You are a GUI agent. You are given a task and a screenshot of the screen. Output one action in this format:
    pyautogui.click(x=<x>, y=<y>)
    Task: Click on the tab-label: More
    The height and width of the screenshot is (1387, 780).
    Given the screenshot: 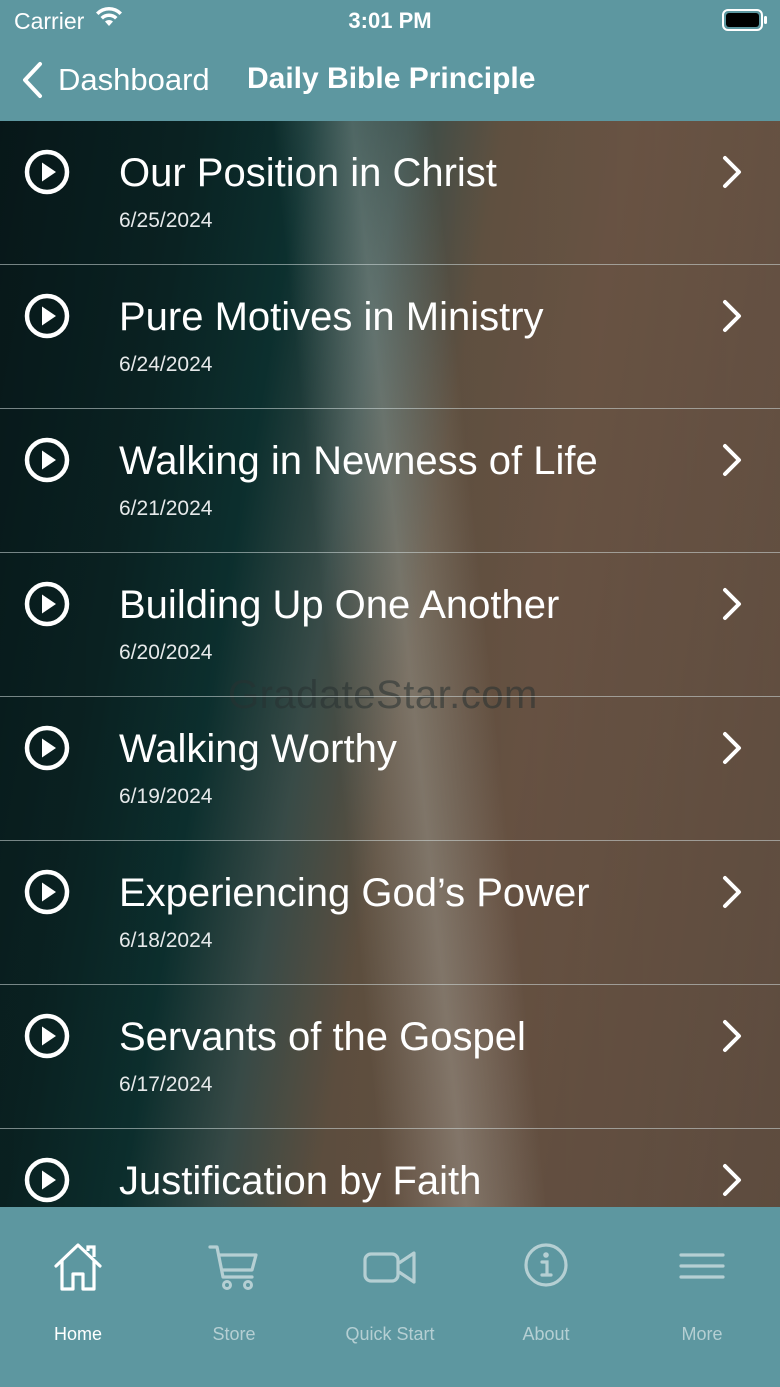 What is the action you would take?
    pyautogui.click(x=702, y=1334)
    